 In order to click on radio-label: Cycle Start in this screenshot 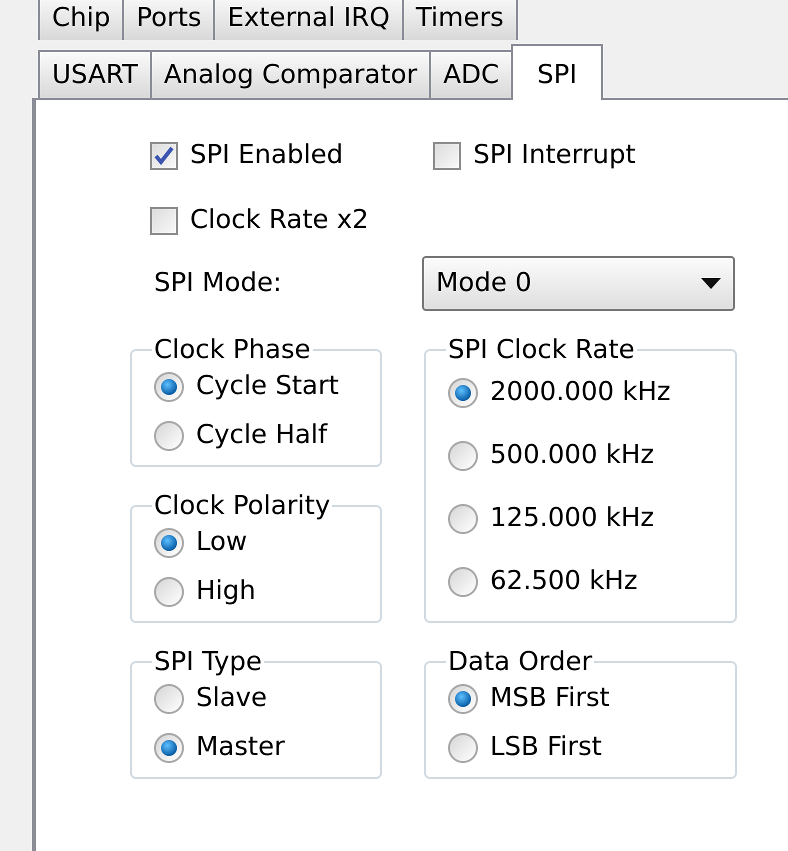, I will do `click(267, 386)`.